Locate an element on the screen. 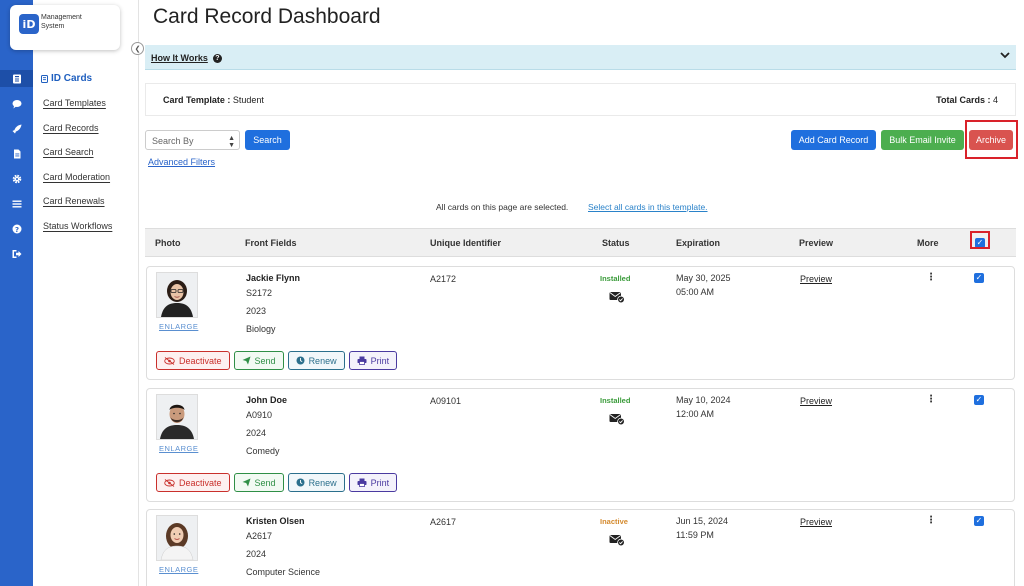  record-major: Biology is located at coordinates (261, 329).